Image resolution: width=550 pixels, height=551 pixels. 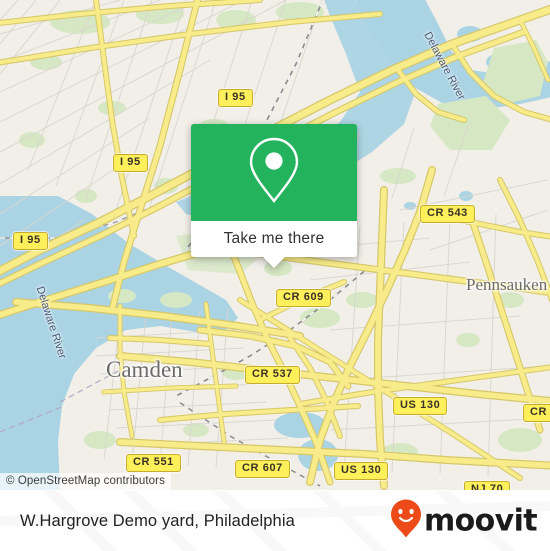 What do you see at coordinates (447, 214) in the screenshot?
I see `road-shield-cr543: CR 543` at bounding box center [447, 214].